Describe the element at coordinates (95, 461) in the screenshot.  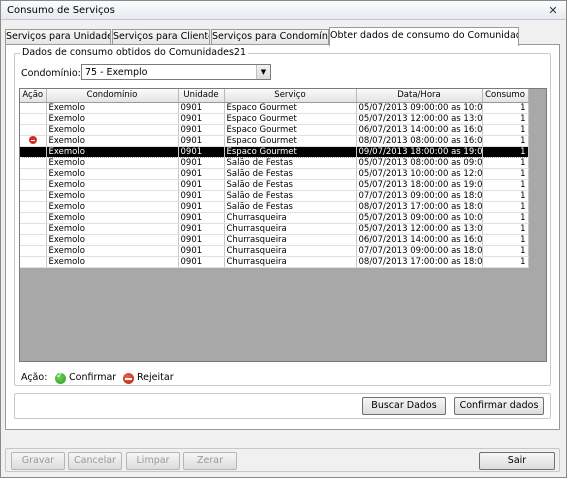
I see `cancel-button: Cancelar` at that location.